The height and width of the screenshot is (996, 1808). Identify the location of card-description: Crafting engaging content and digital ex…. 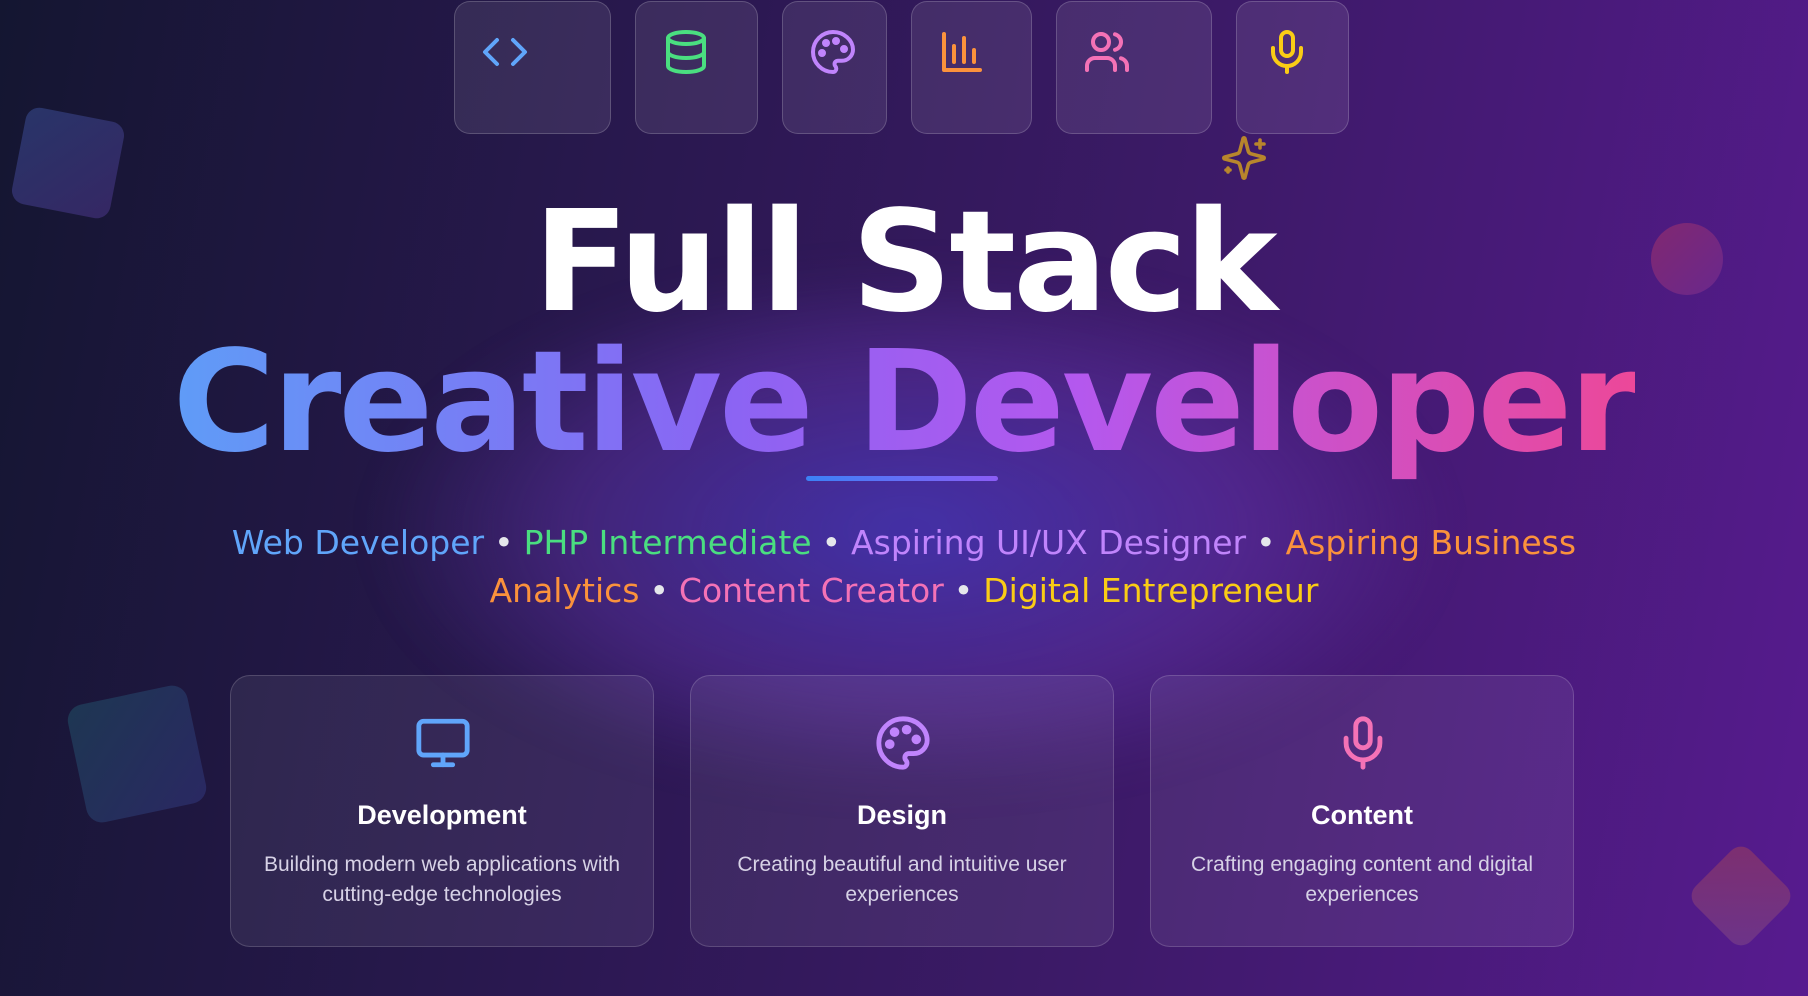
(1362, 879).